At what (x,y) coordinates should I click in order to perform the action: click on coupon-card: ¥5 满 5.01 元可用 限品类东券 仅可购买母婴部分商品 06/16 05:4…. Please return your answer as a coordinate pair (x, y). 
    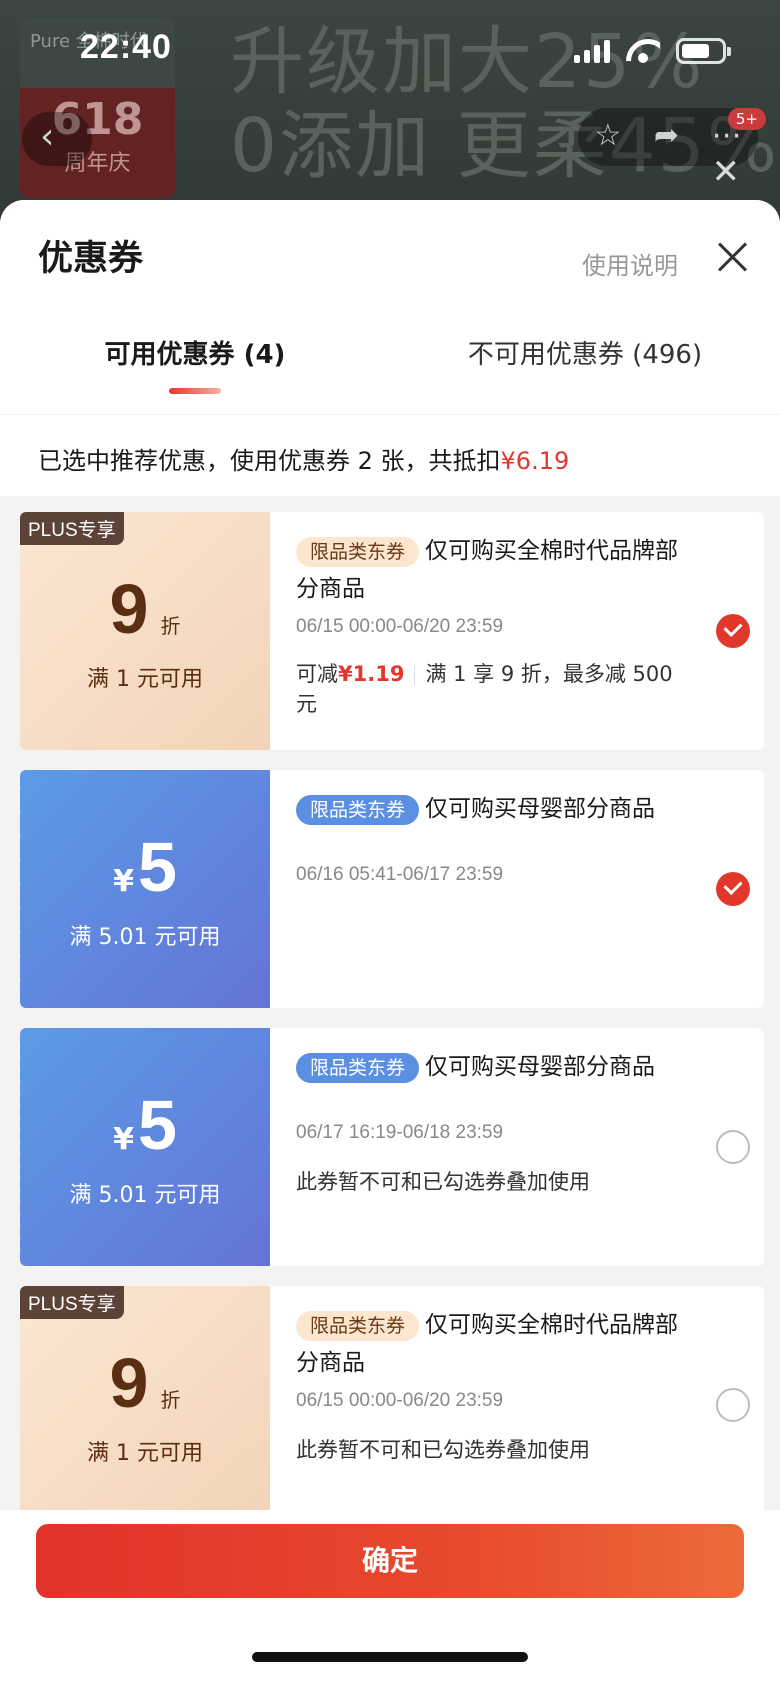
    Looking at the image, I should click on (392, 889).